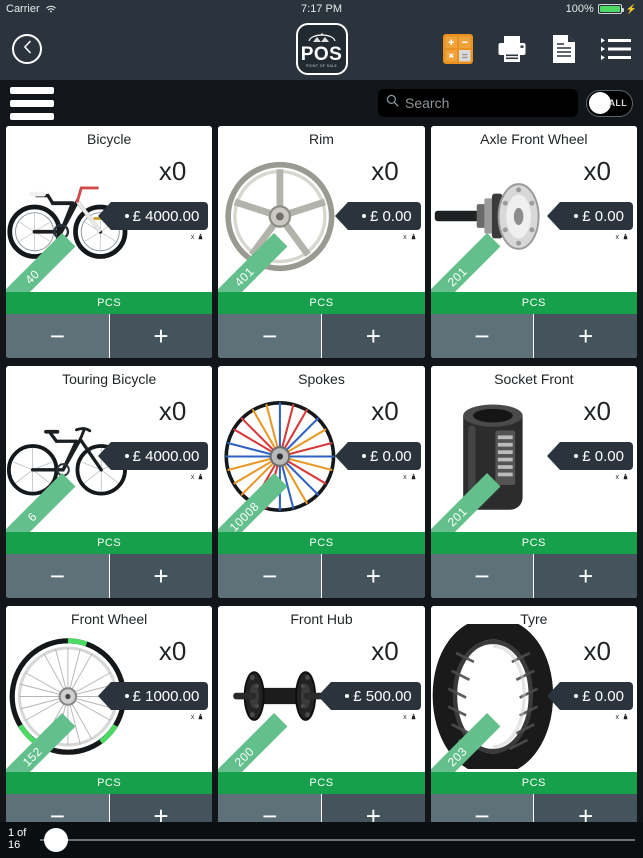  Describe the element at coordinates (616, 49) in the screenshot. I see `list-icon` at that location.